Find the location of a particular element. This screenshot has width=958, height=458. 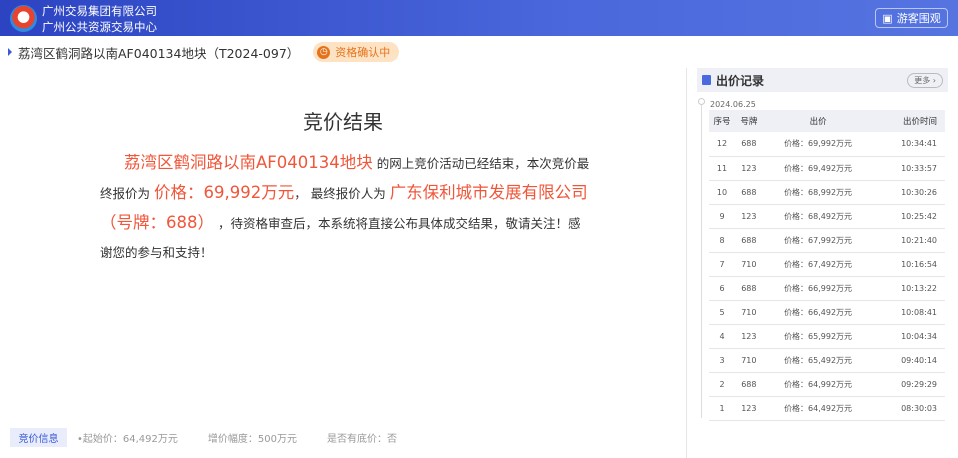

status-badge: ◷ 资格确认中 is located at coordinates (356, 52).